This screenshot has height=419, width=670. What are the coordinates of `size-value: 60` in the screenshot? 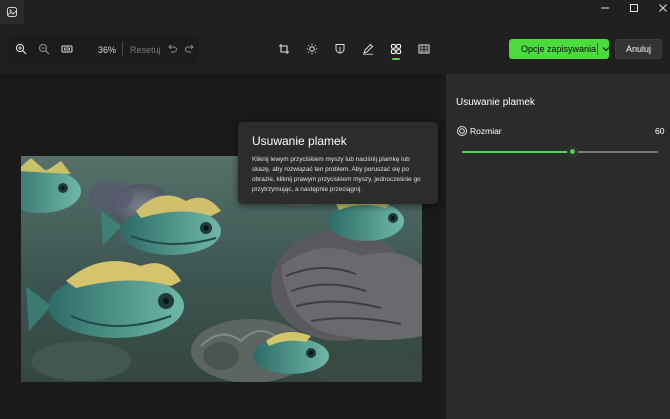 It's located at (660, 131).